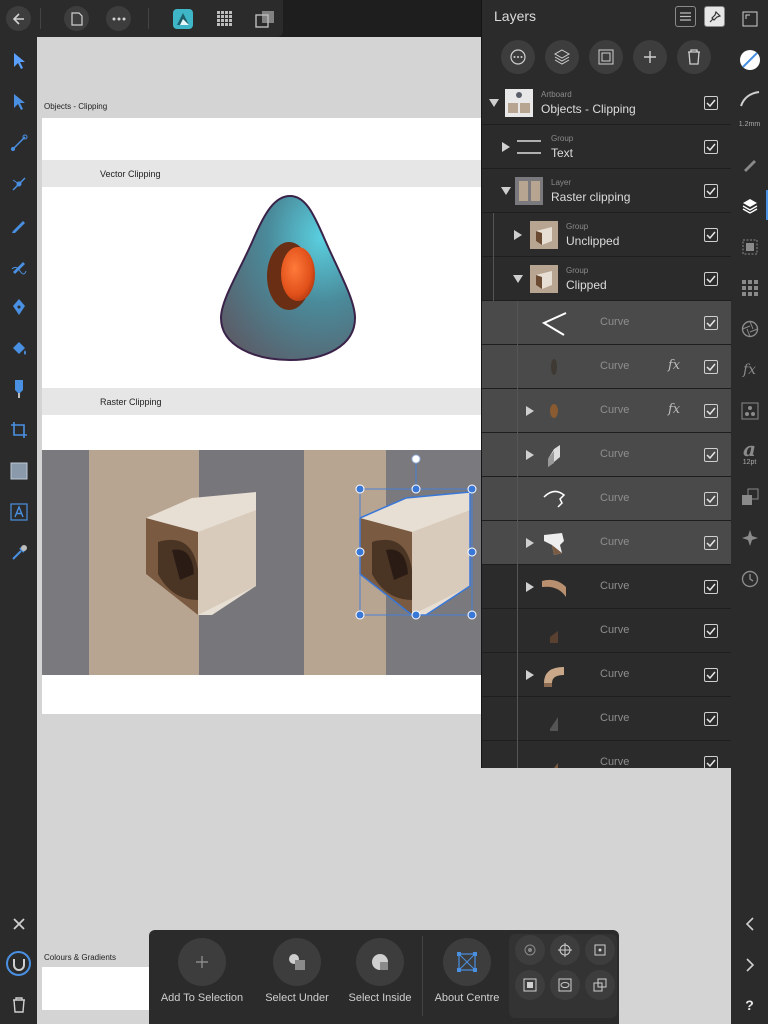 Image resolution: width=768 pixels, height=1024 pixels. What do you see at coordinates (562, 57) in the screenshot?
I see `add-layer-button` at bounding box center [562, 57].